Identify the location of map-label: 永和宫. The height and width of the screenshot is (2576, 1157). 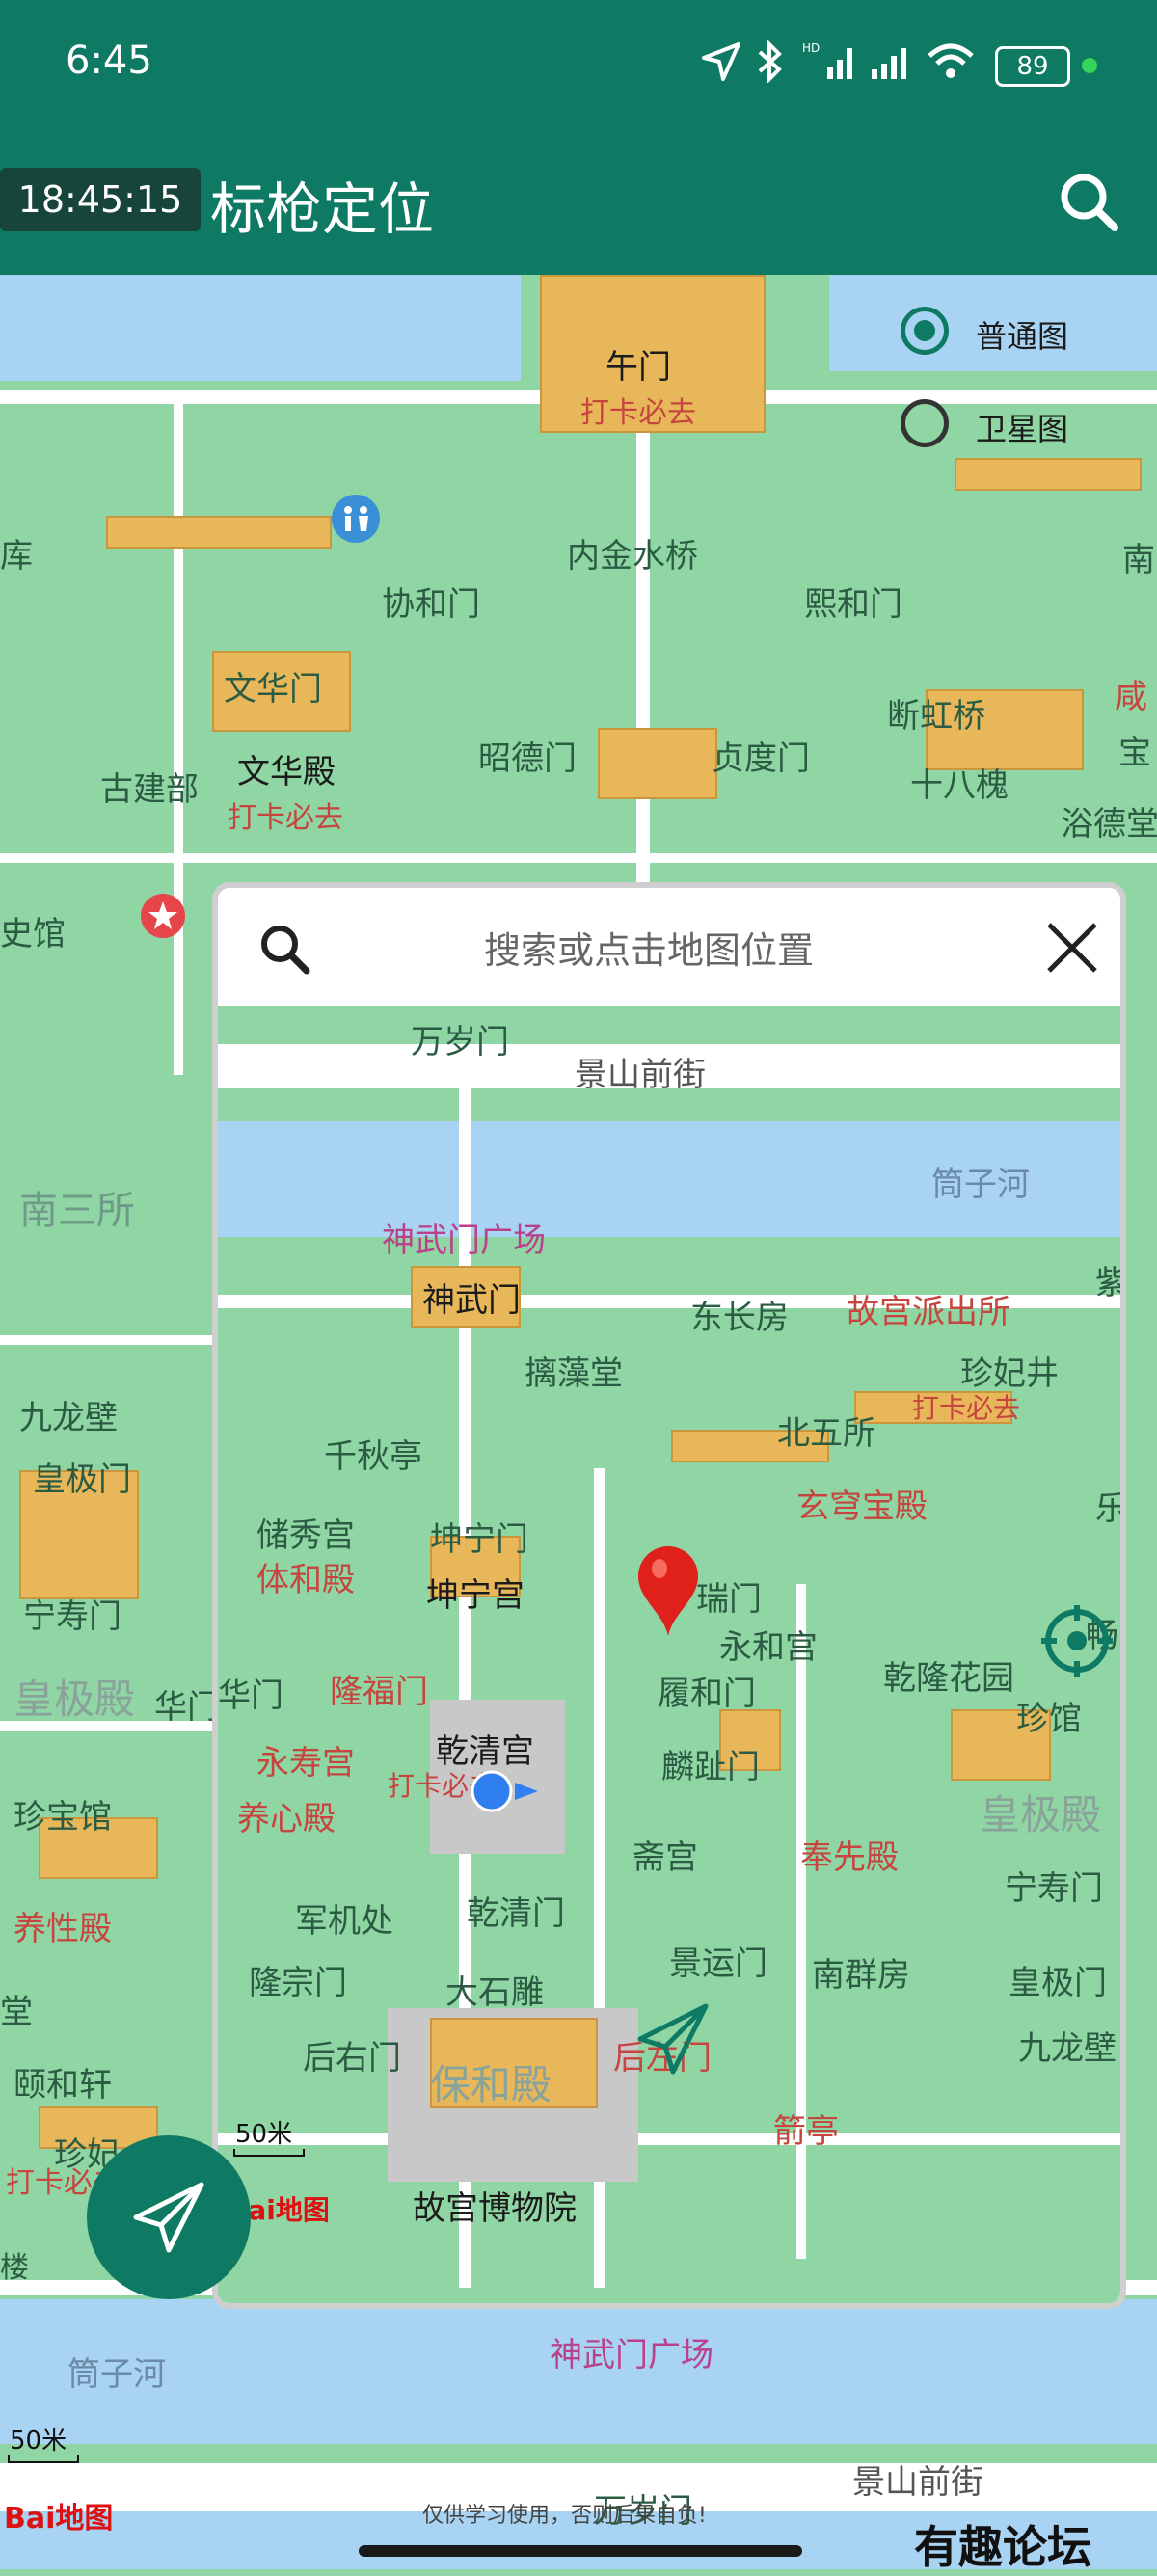
(768, 1648).